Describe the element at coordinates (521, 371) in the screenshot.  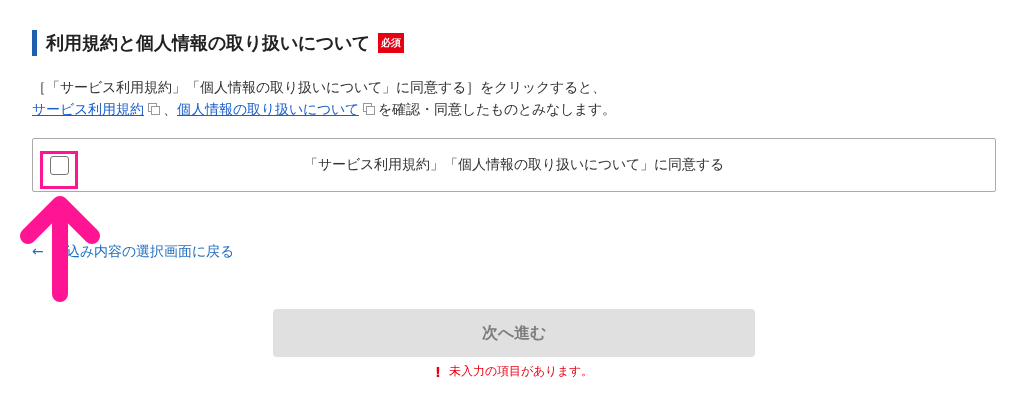
I see `error-message: 未入力の項目があります。` at that location.